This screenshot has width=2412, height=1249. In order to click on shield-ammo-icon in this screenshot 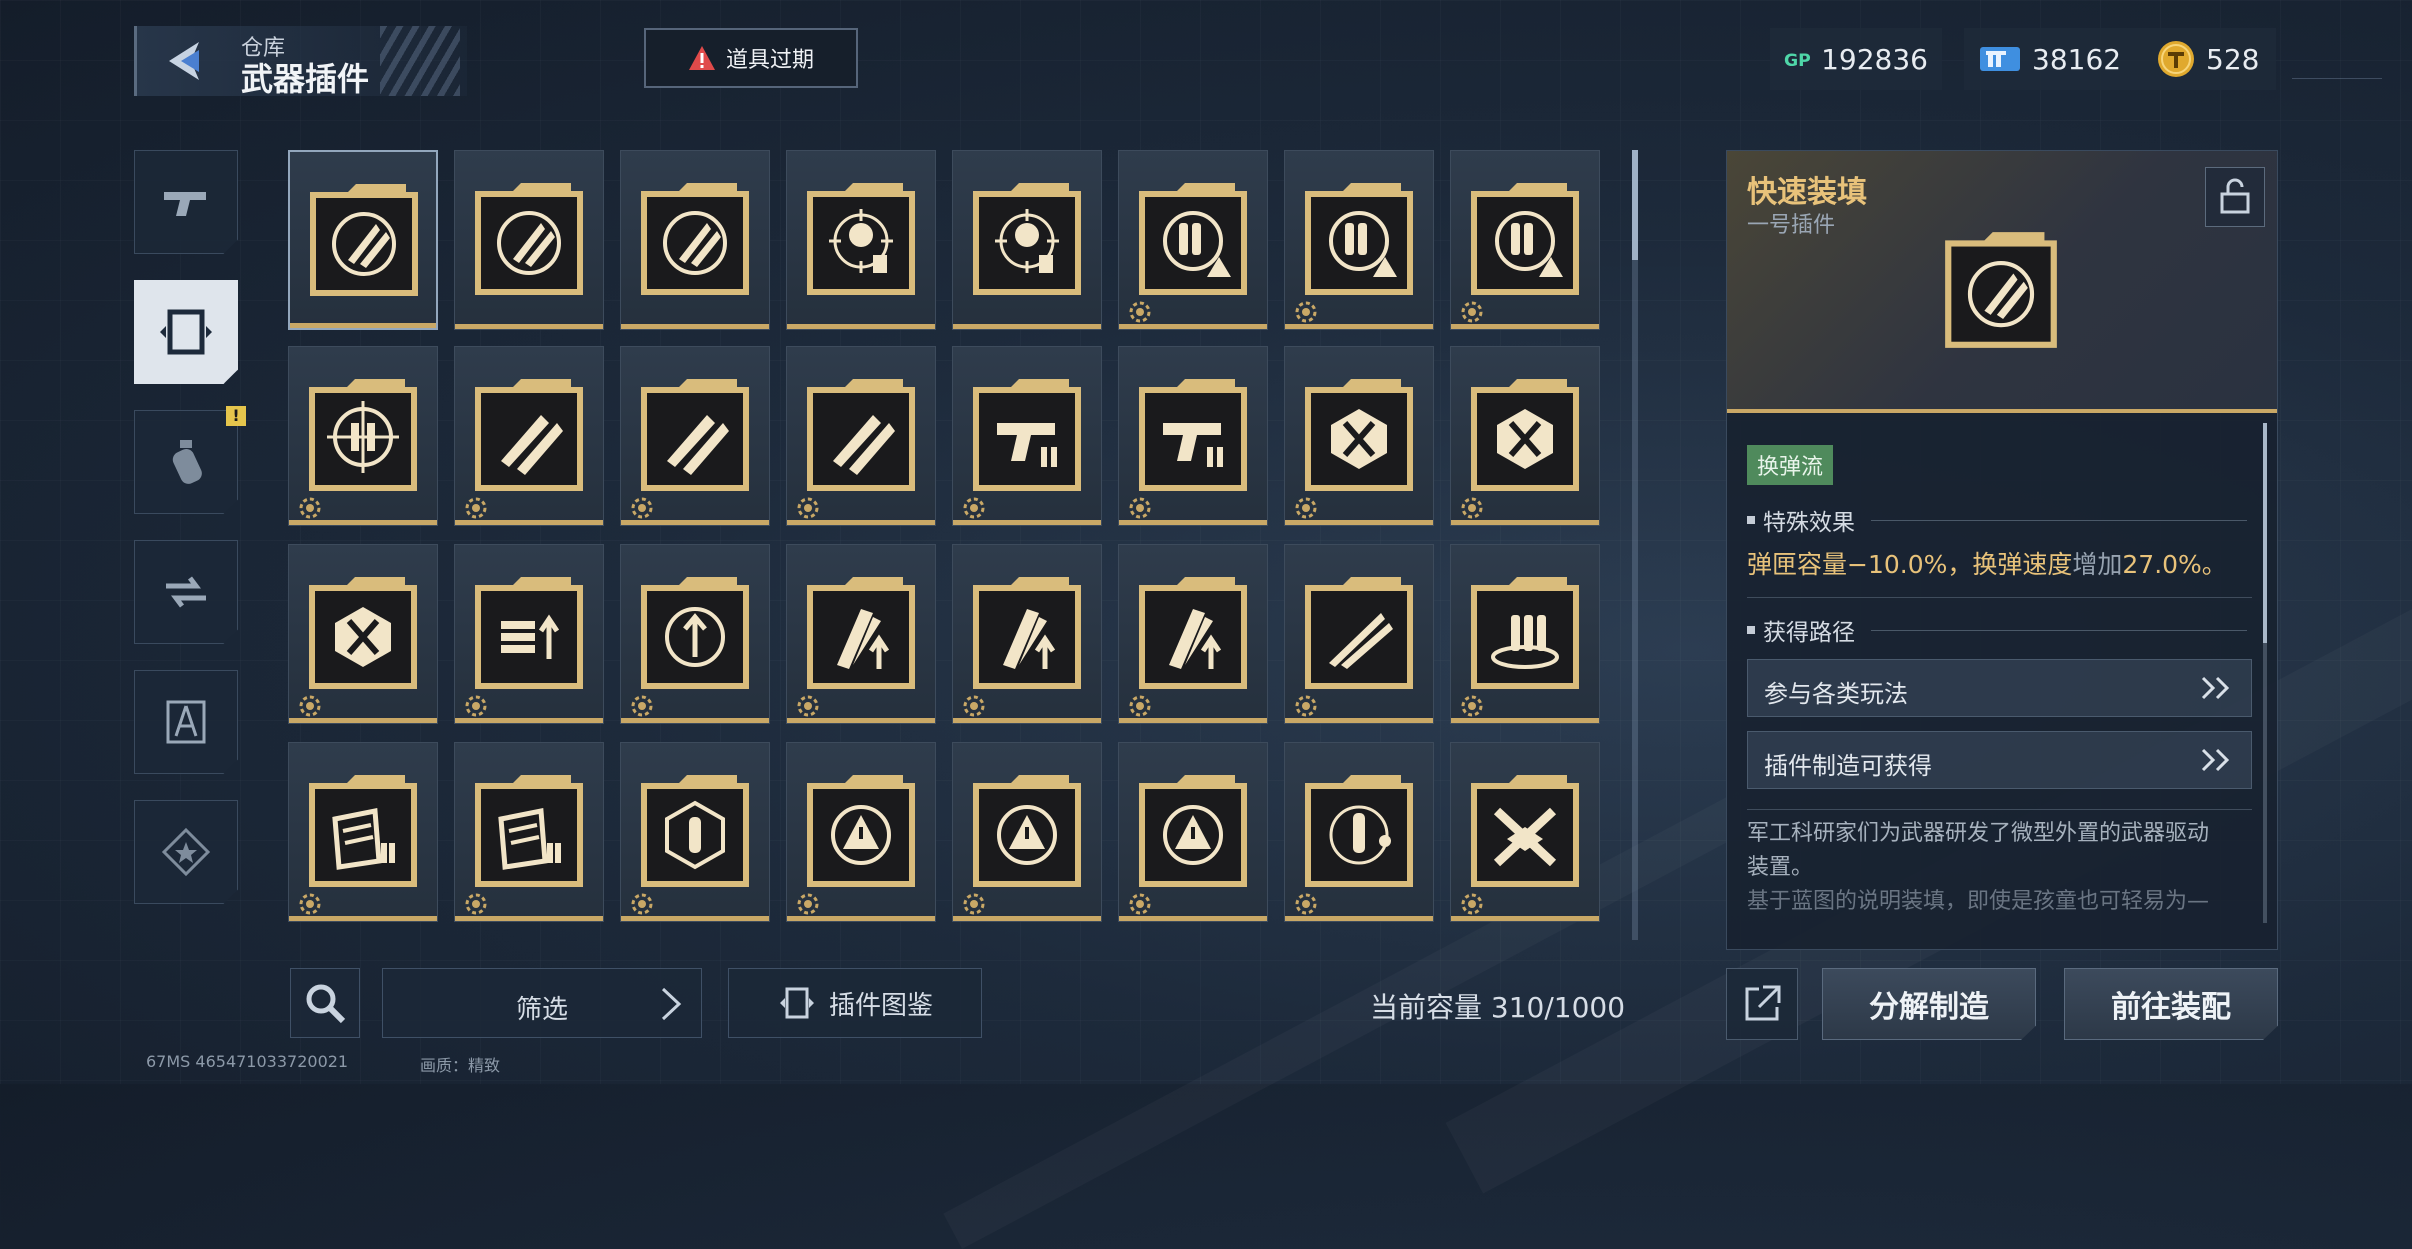, I will do `click(529, 831)`.